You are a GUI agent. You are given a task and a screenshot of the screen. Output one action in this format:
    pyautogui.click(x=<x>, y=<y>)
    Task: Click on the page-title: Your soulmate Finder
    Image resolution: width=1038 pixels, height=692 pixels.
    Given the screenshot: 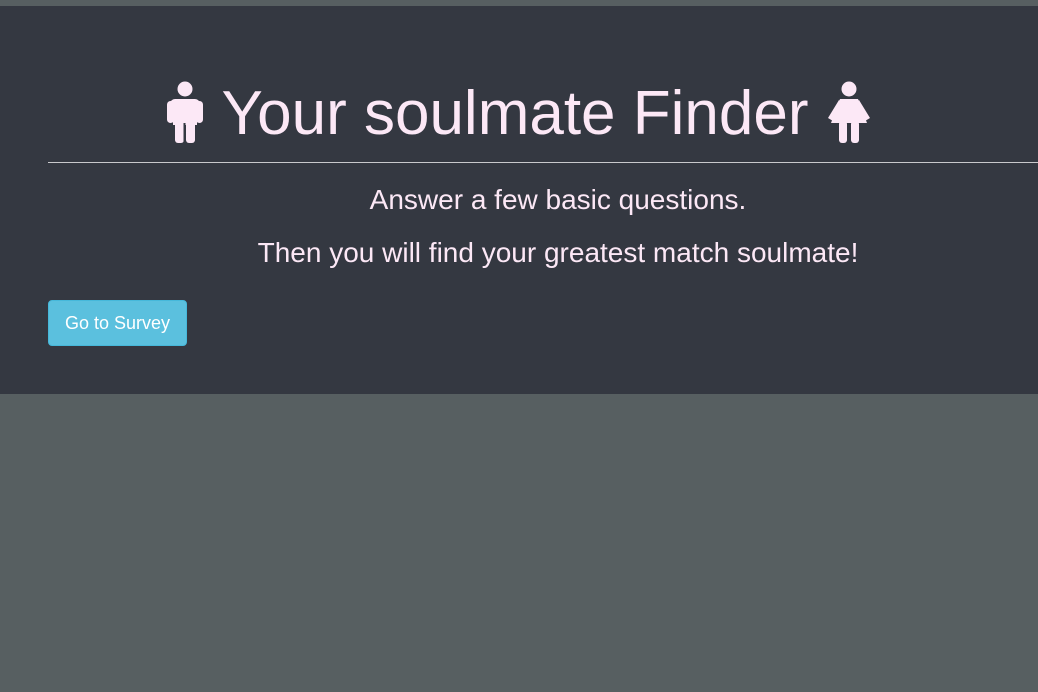 What is the action you would take?
    pyautogui.click(x=515, y=113)
    